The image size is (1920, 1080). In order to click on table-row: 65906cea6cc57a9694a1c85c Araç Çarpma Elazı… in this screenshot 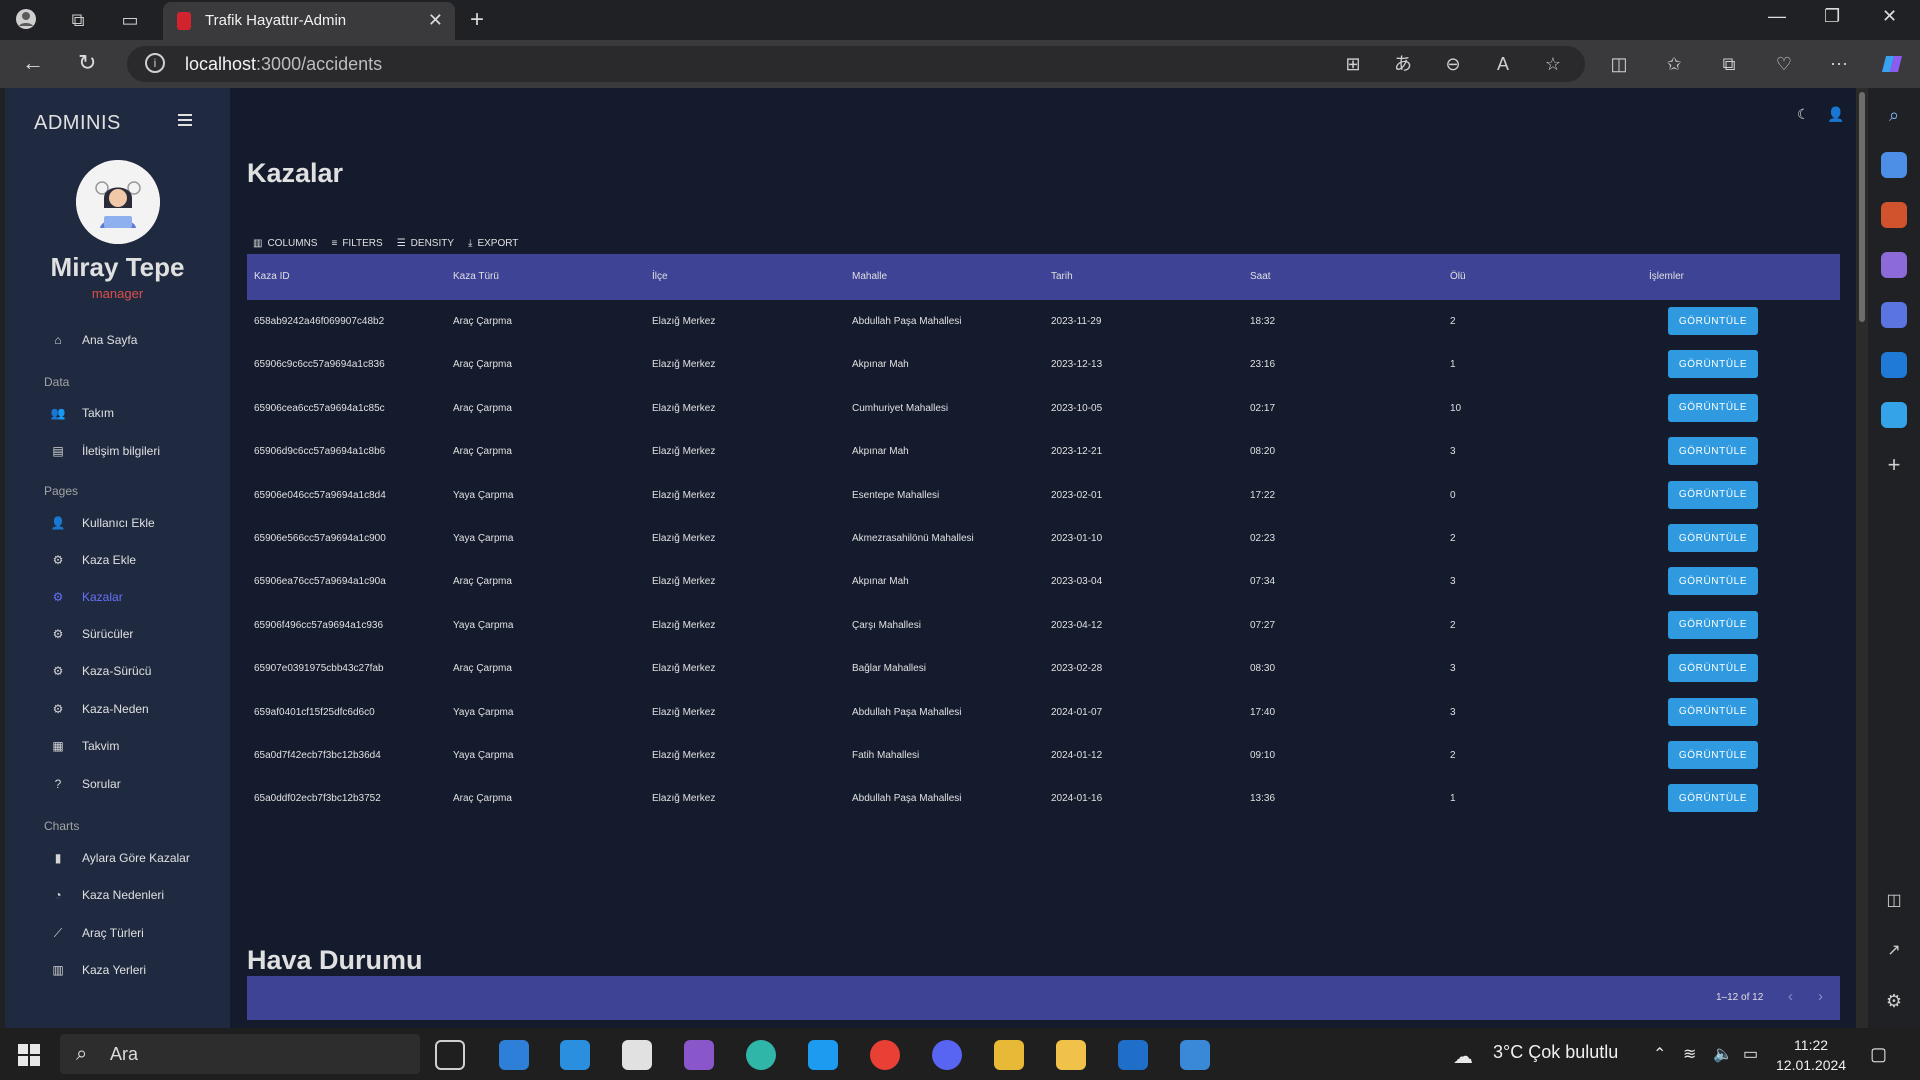, I will do `click(1043, 408)`.